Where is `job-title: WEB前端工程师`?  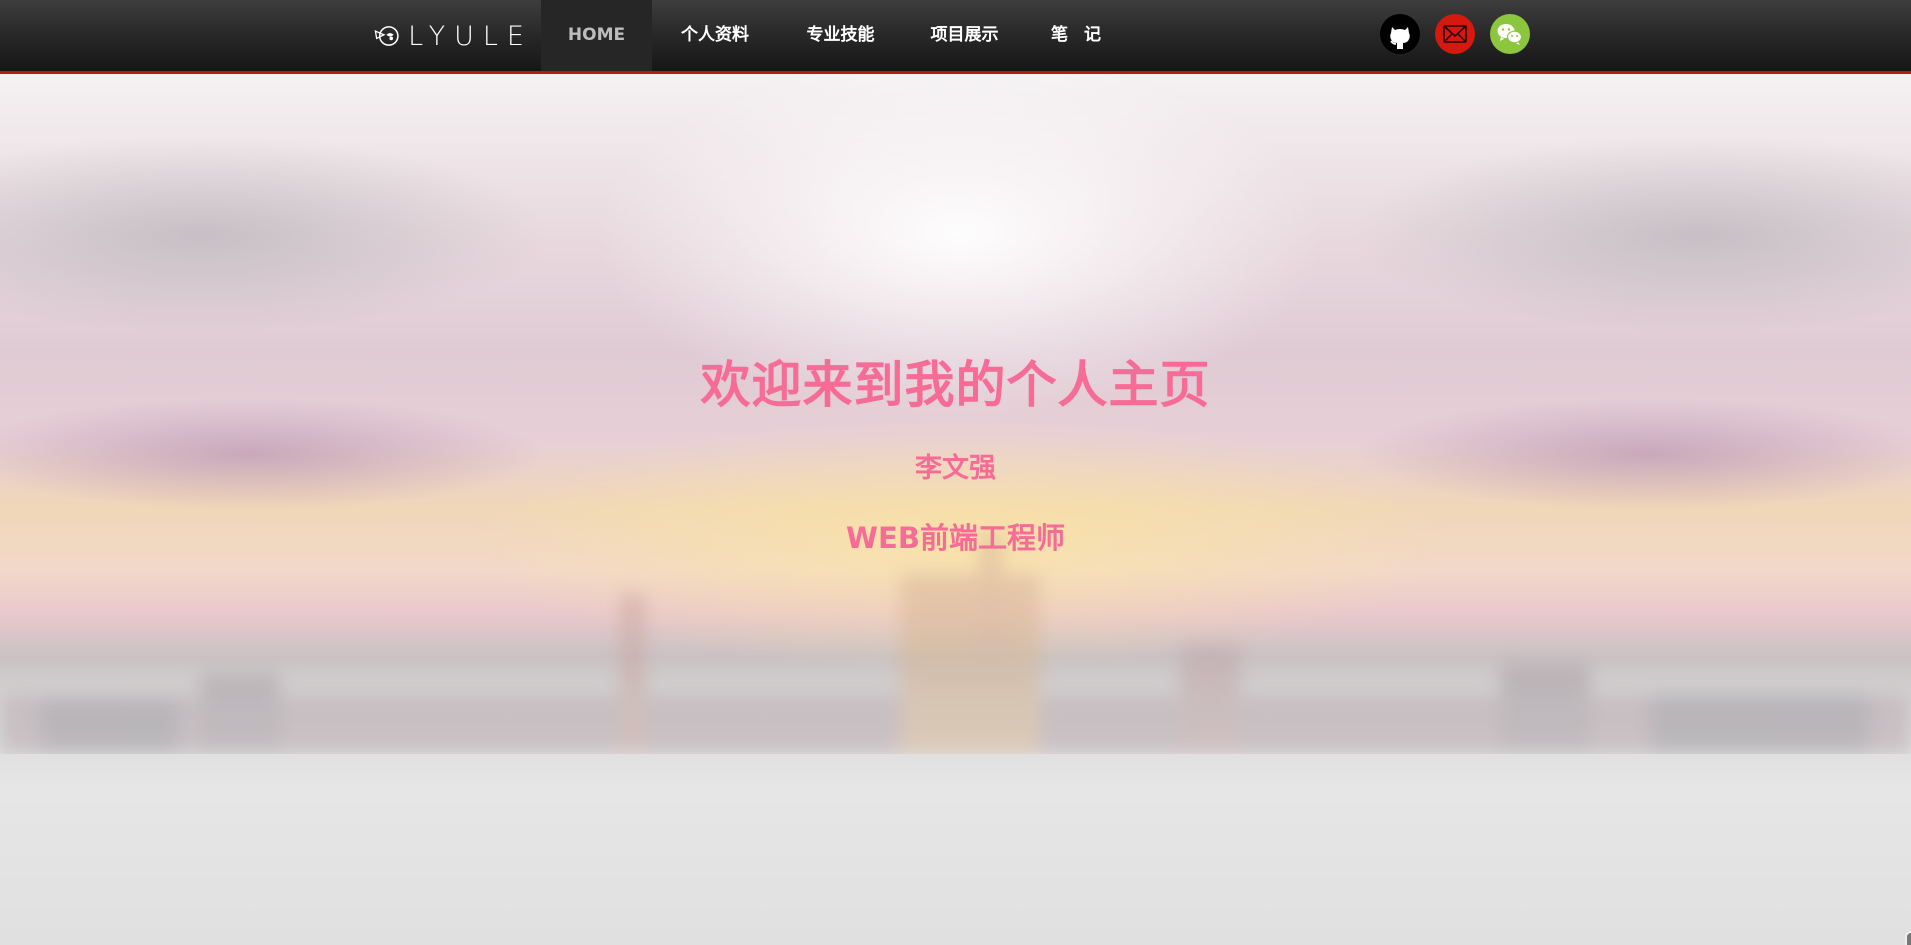 job-title: WEB前端工程师 is located at coordinates (955, 538).